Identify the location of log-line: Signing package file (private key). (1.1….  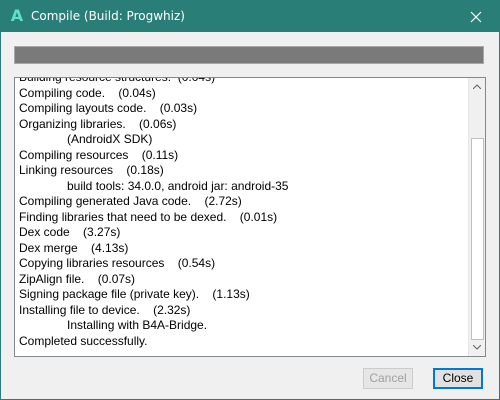
(134, 294).